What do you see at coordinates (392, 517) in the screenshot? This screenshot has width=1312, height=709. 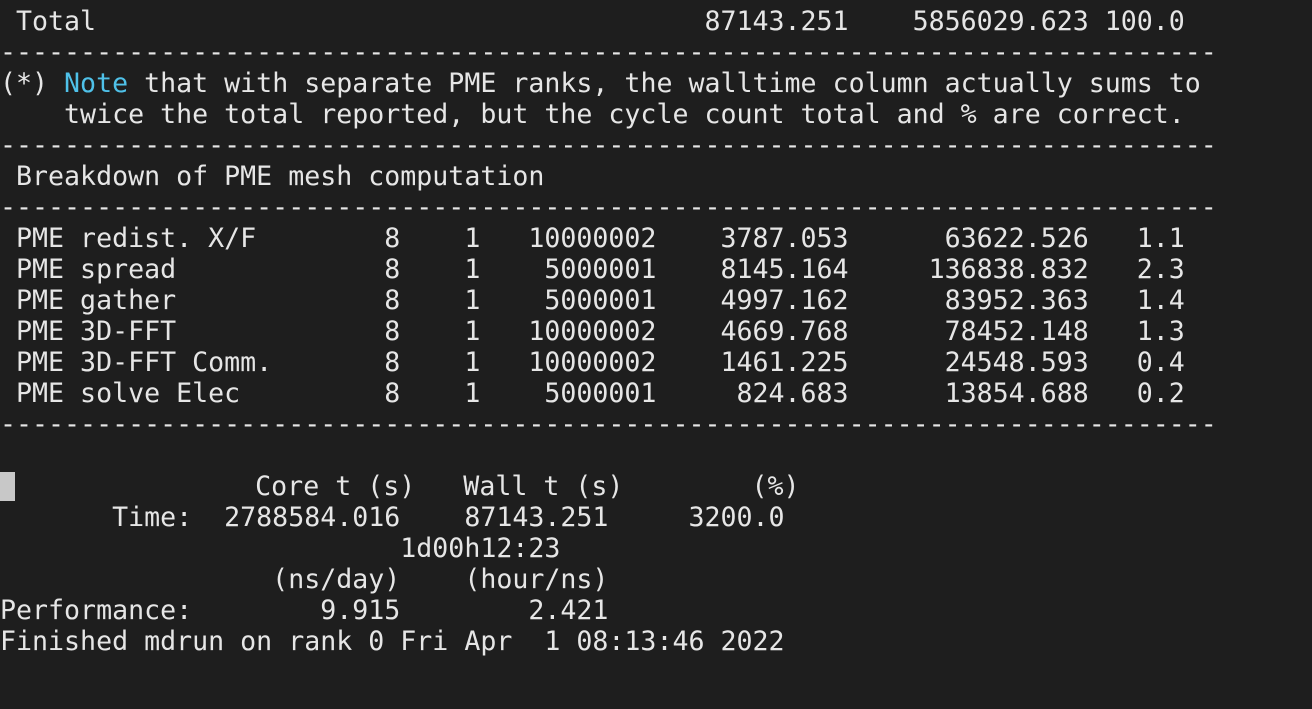 I see `time-line: Time: 2788584.016 87143.251 3200.0` at bounding box center [392, 517].